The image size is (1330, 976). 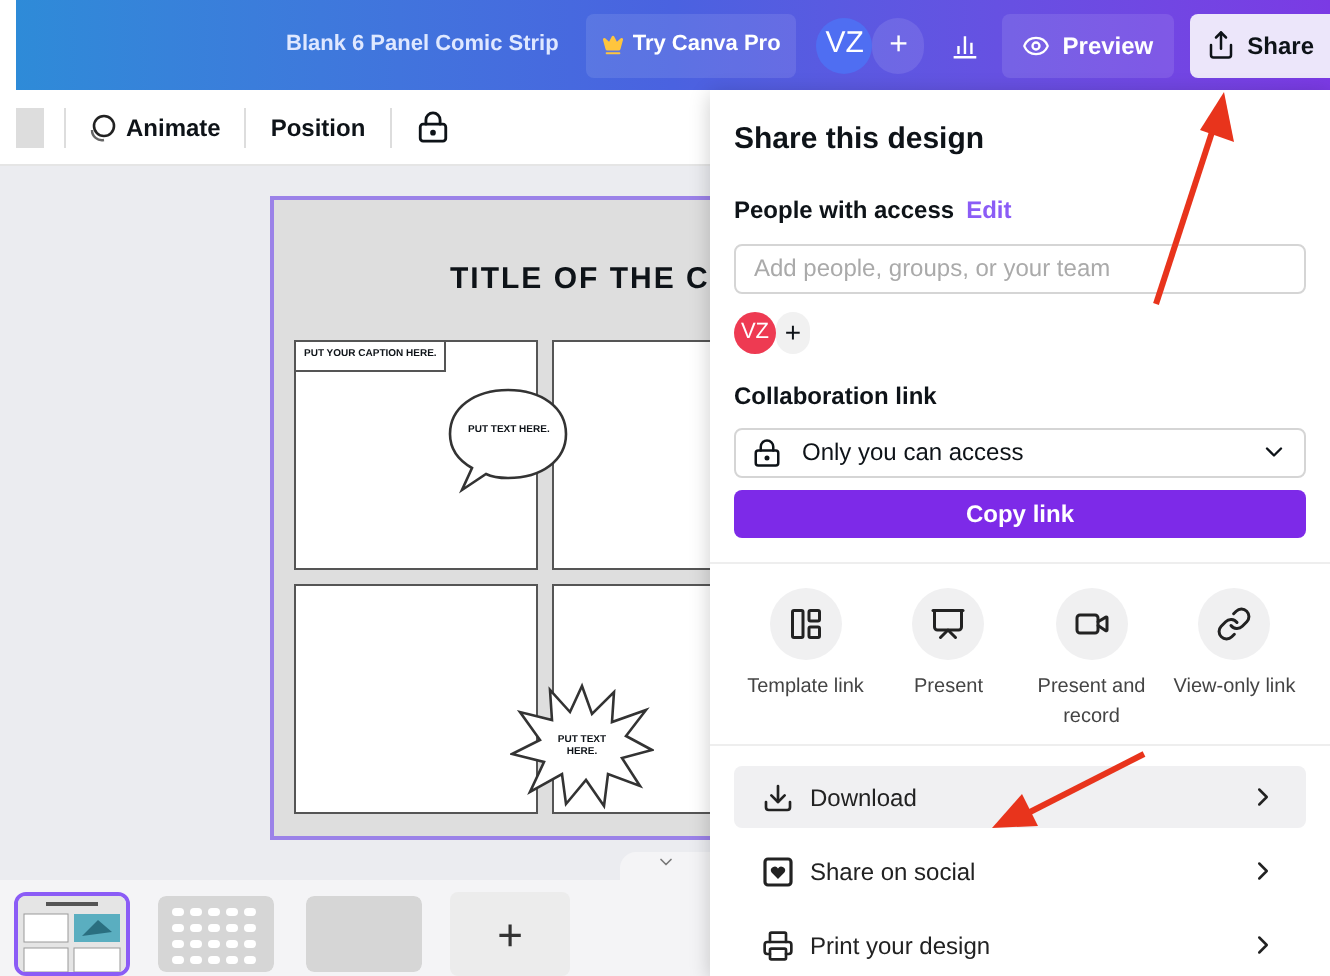 I want to click on crown-icon, so click(x=613, y=45).